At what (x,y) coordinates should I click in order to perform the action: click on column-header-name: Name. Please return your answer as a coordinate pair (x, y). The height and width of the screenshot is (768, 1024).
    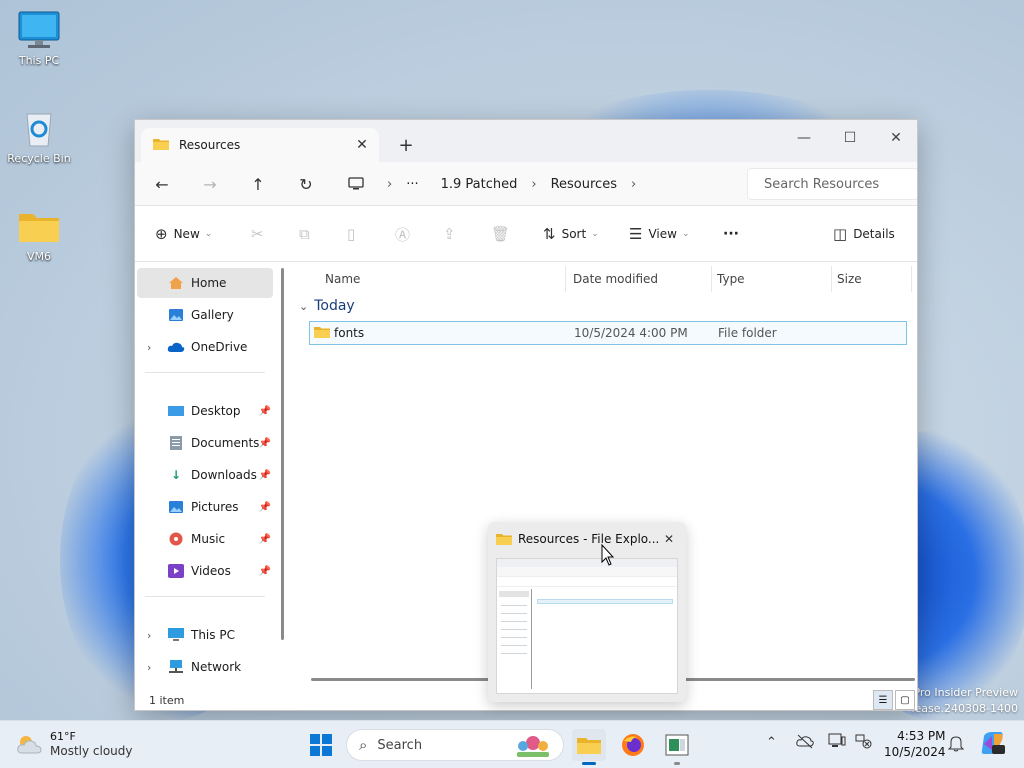
    Looking at the image, I should click on (342, 279).